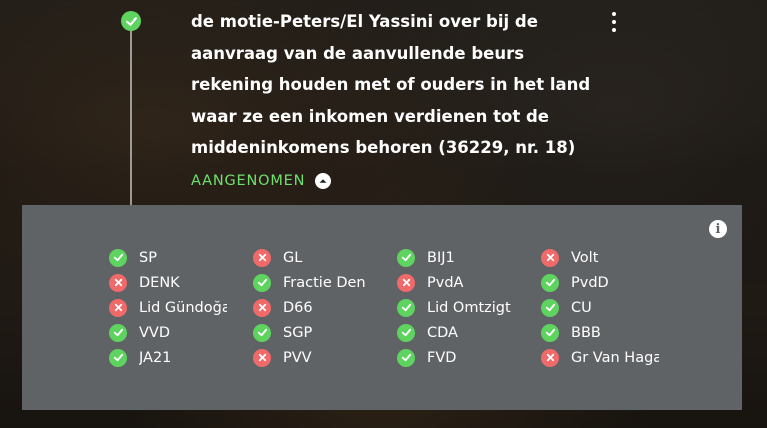 The image size is (767, 428). What do you see at coordinates (325, 357) in the screenshot?
I see `vote-item: PVV` at bounding box center [325, 357].